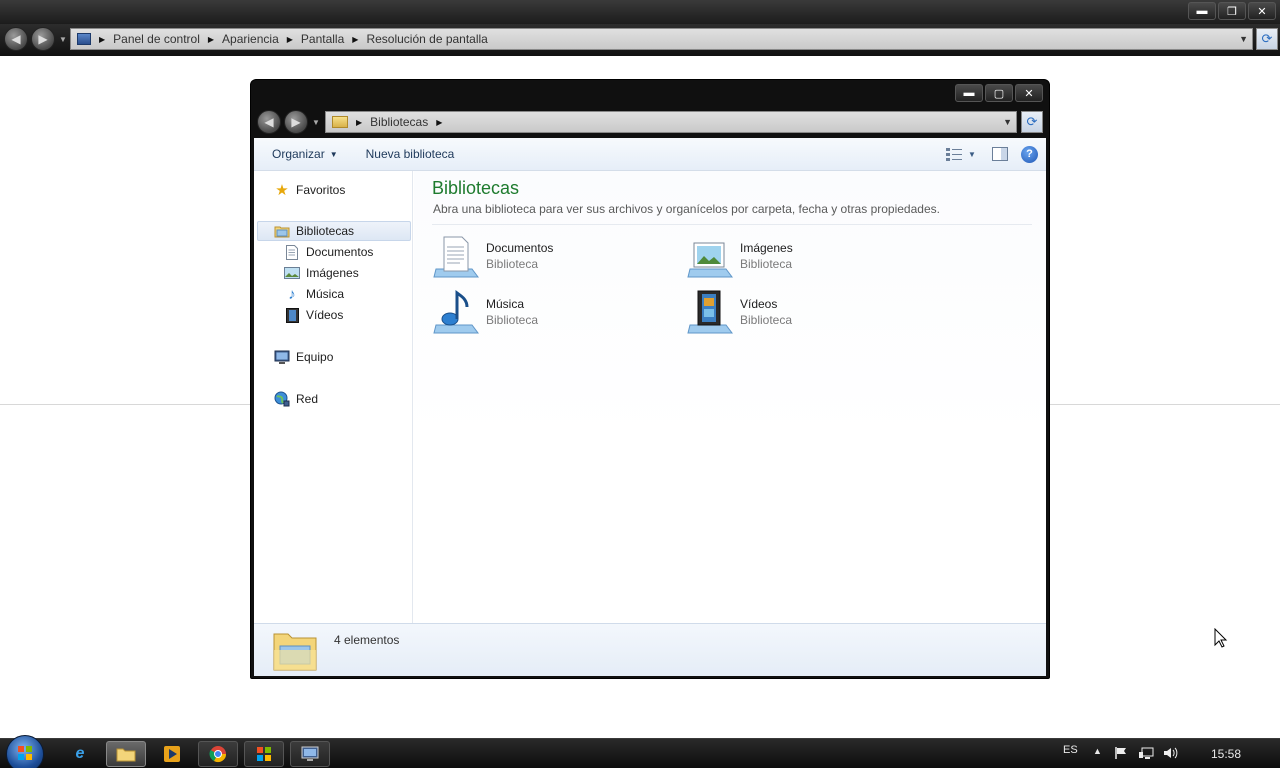  Describe the element at coordinates (367, 640) in the screenshot. I see `item-count: 4 elementos` at that location.